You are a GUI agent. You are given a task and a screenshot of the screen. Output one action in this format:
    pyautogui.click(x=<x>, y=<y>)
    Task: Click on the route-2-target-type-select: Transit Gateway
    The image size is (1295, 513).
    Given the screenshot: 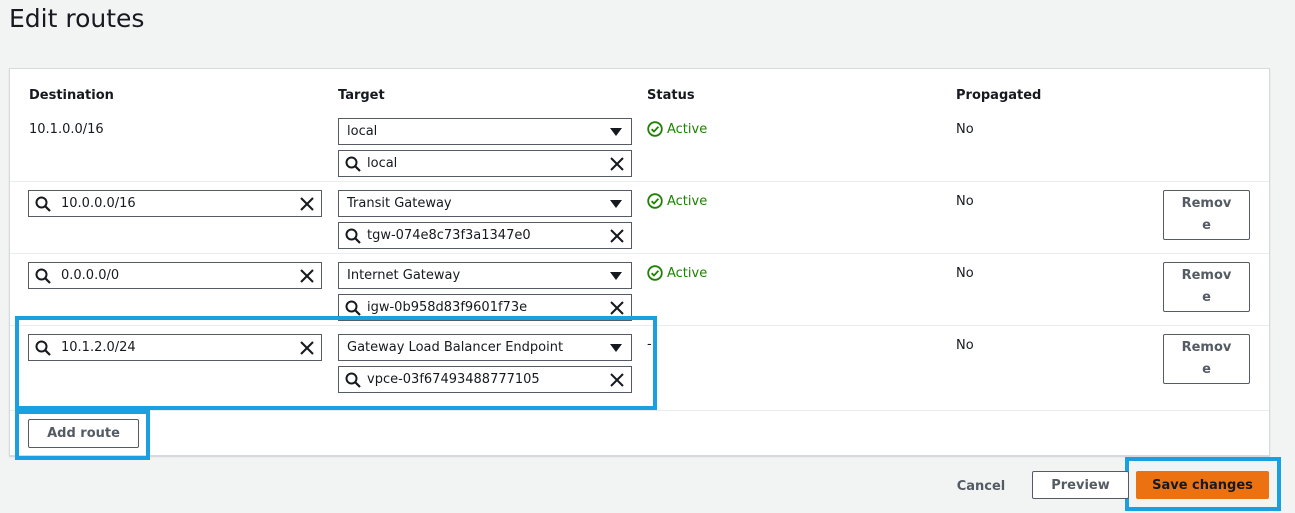 What is the action you would take?
    pyautogui.click(x=485, y=203)
    